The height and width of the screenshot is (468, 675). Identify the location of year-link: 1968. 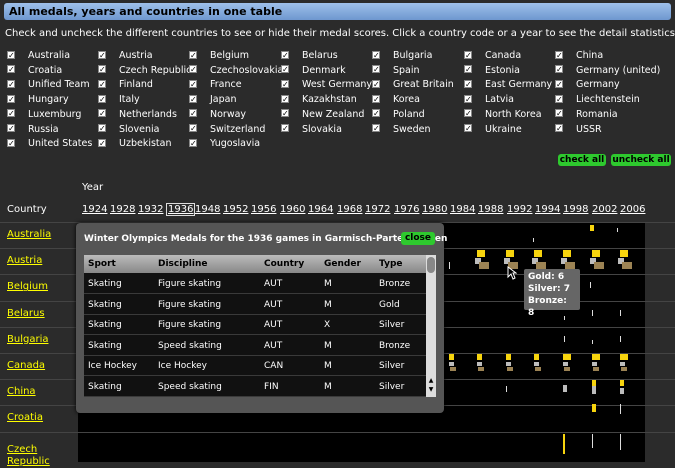
(349, 209).